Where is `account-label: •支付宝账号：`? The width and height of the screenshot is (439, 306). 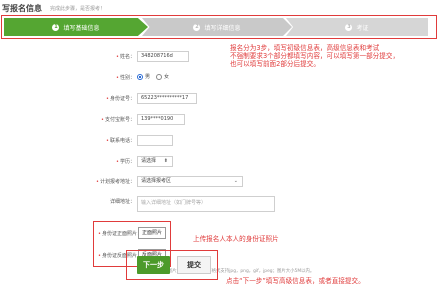 account-label: •支付宝账号： is located at coordinates (118, 120).